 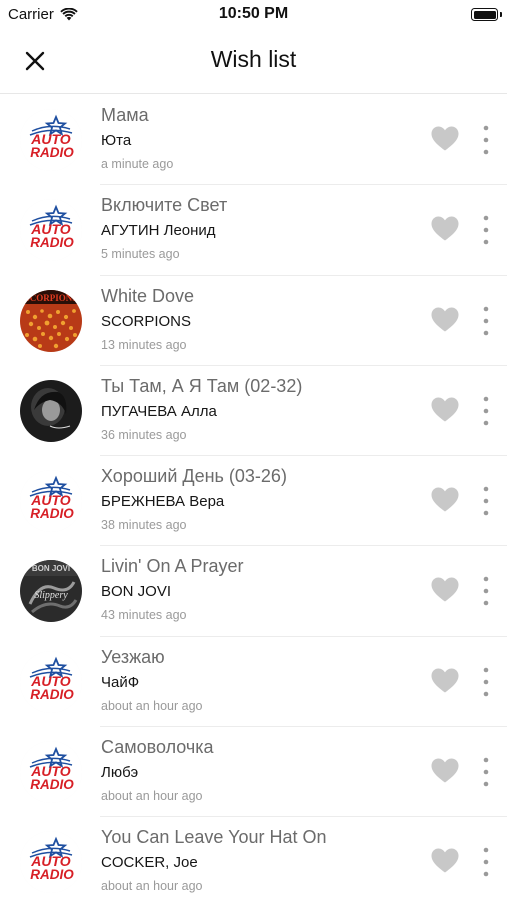 What do you see at coordinates (146, 321) in the screenshot?
I see `song-artist: SCORPIONS` at bounding box center [146, 321].